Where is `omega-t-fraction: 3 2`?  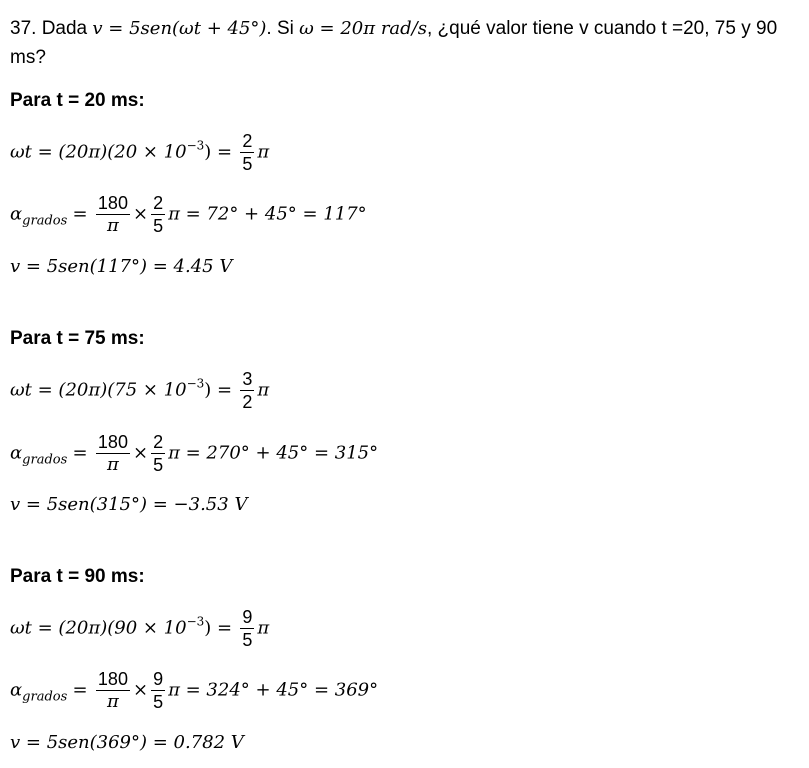
omega-t-fraction: 3 2 is located at coordinates (247, 390).